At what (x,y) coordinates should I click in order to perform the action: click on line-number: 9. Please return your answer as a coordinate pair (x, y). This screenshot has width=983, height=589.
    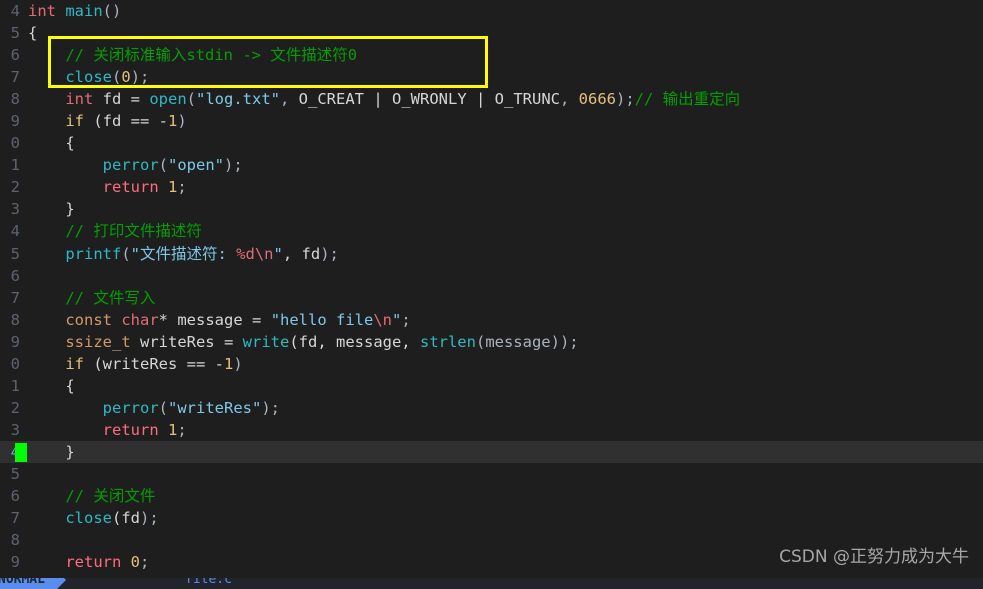
    Looking at the image, I should click on (15, 121).